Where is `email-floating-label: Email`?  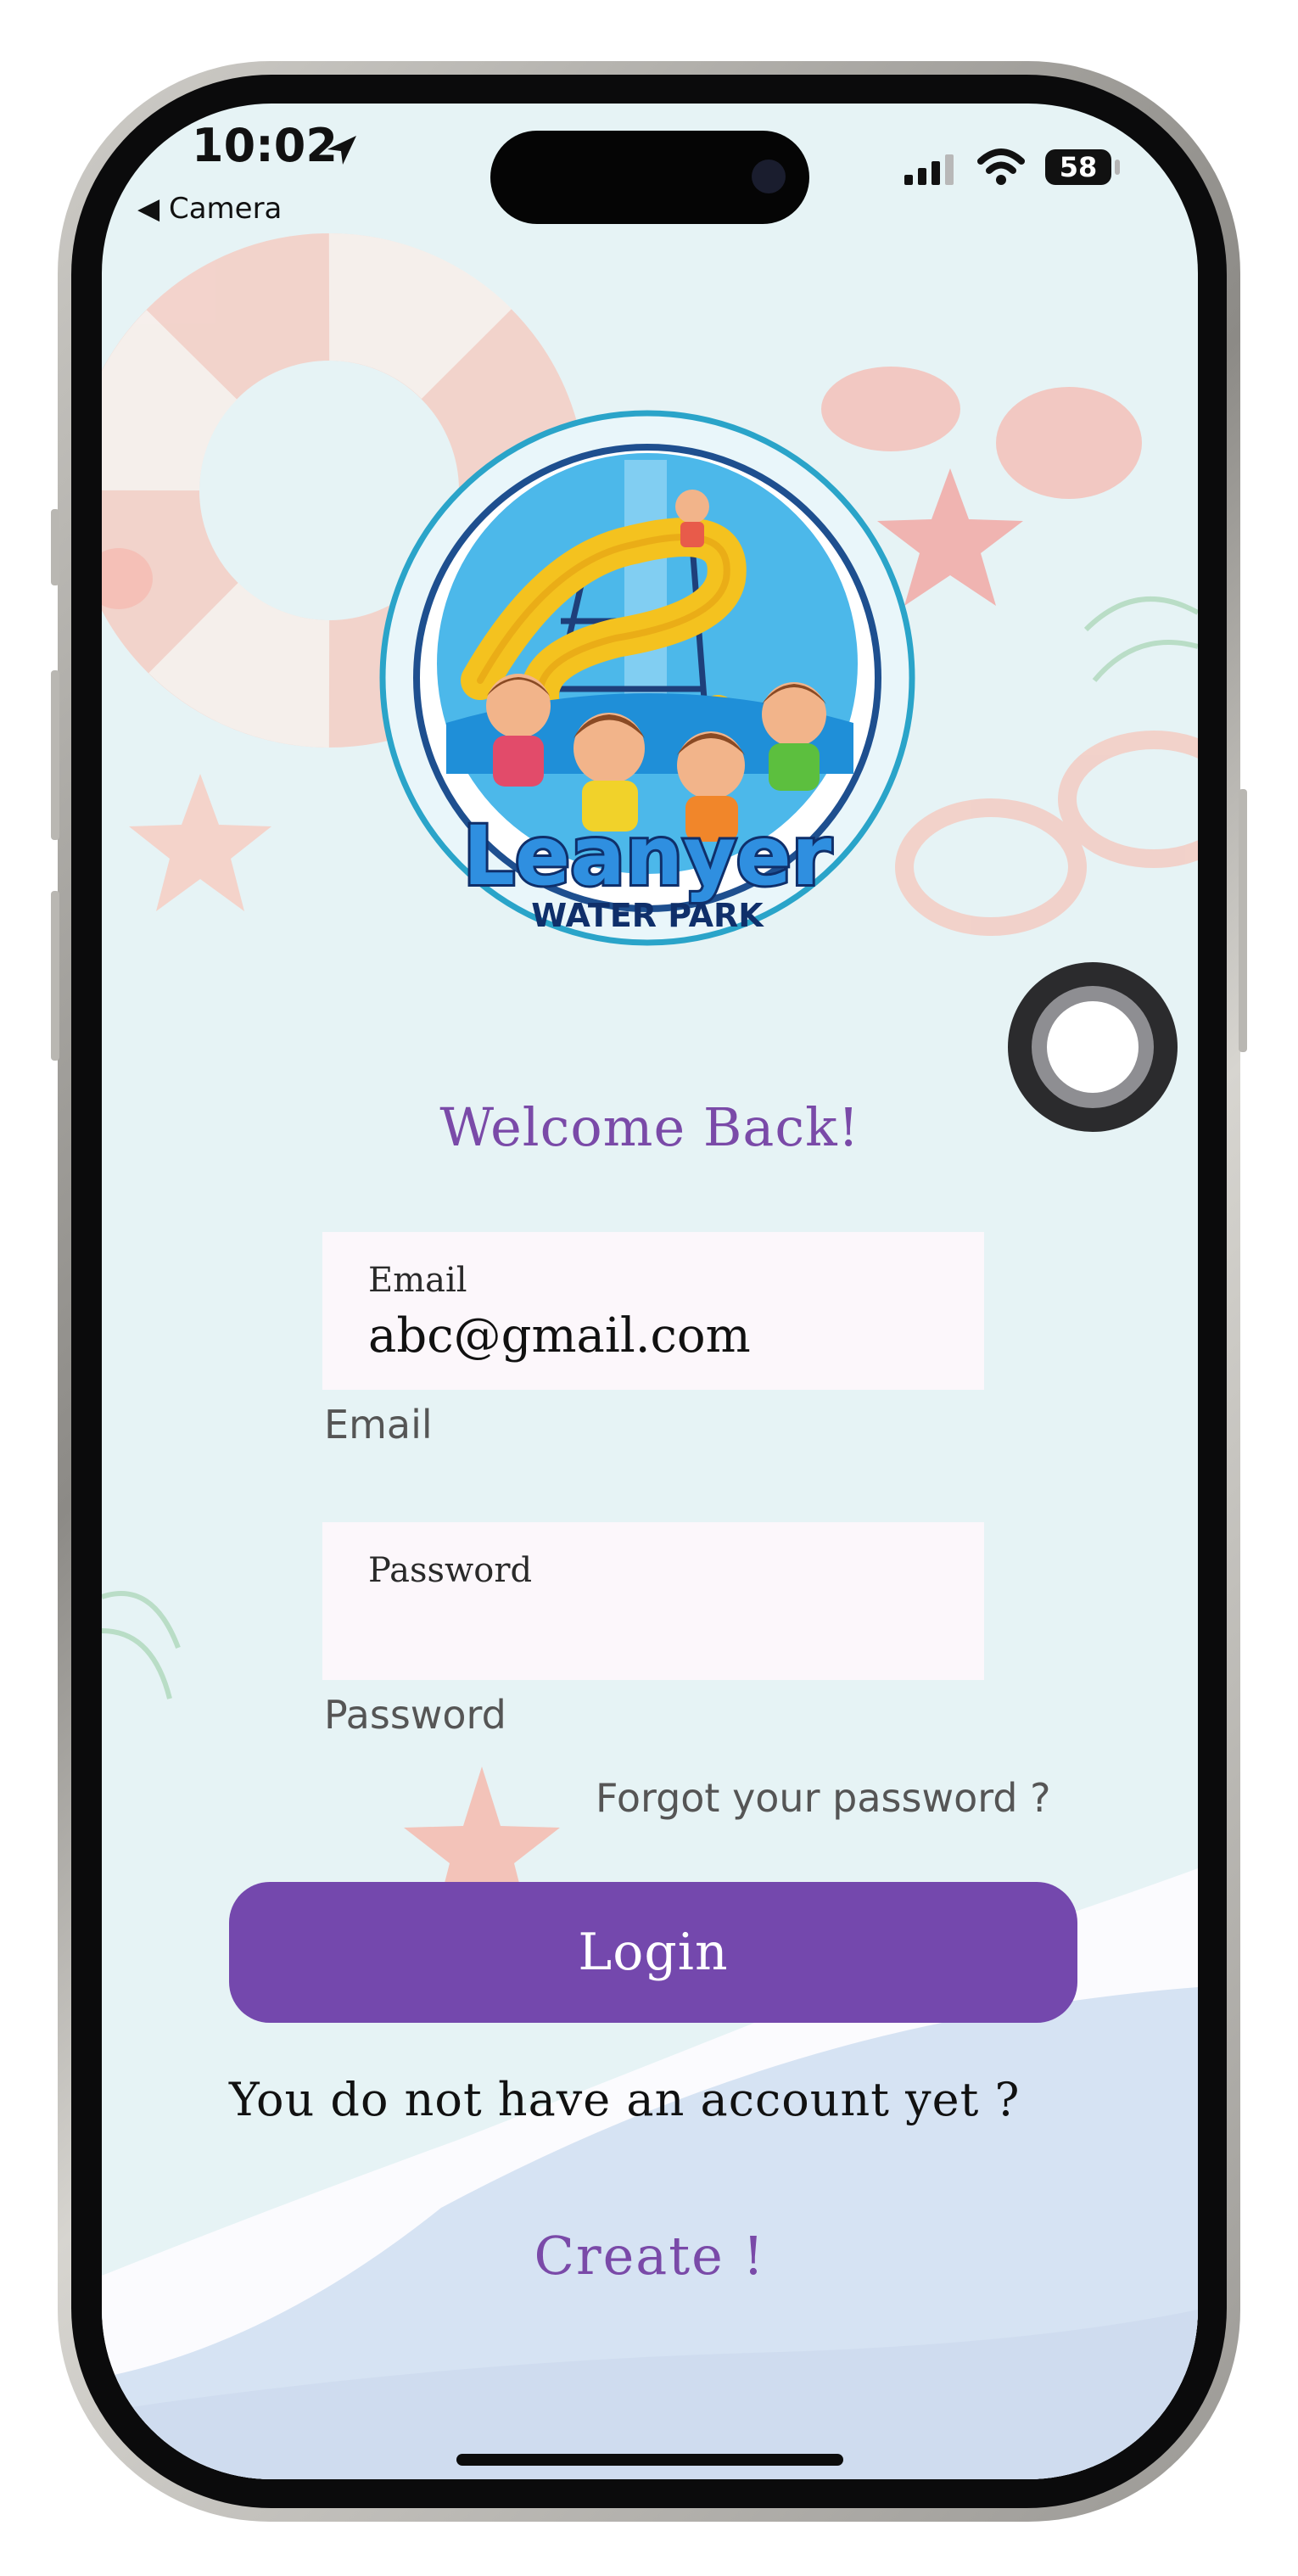
email-floating-label: Email is located at coordinates (417, 1280).